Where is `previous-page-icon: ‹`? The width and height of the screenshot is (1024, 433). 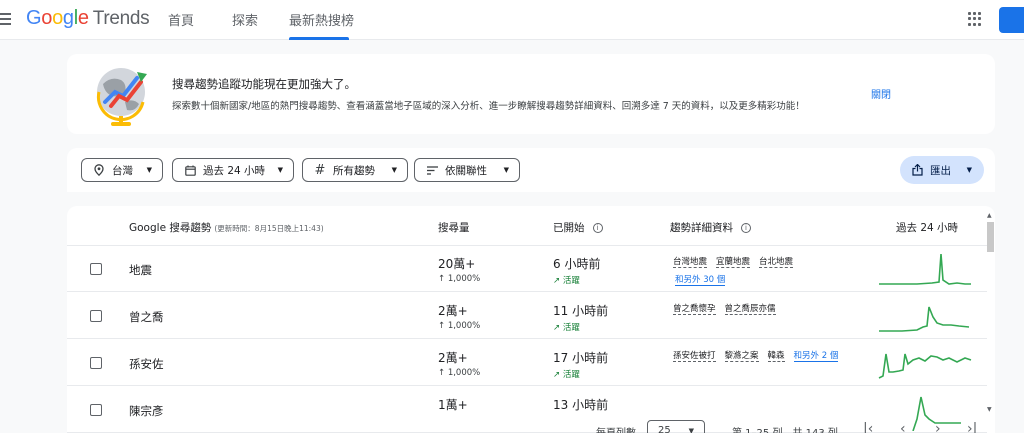
previous-page-icon: ‹ is located at coordinates (903, 427).